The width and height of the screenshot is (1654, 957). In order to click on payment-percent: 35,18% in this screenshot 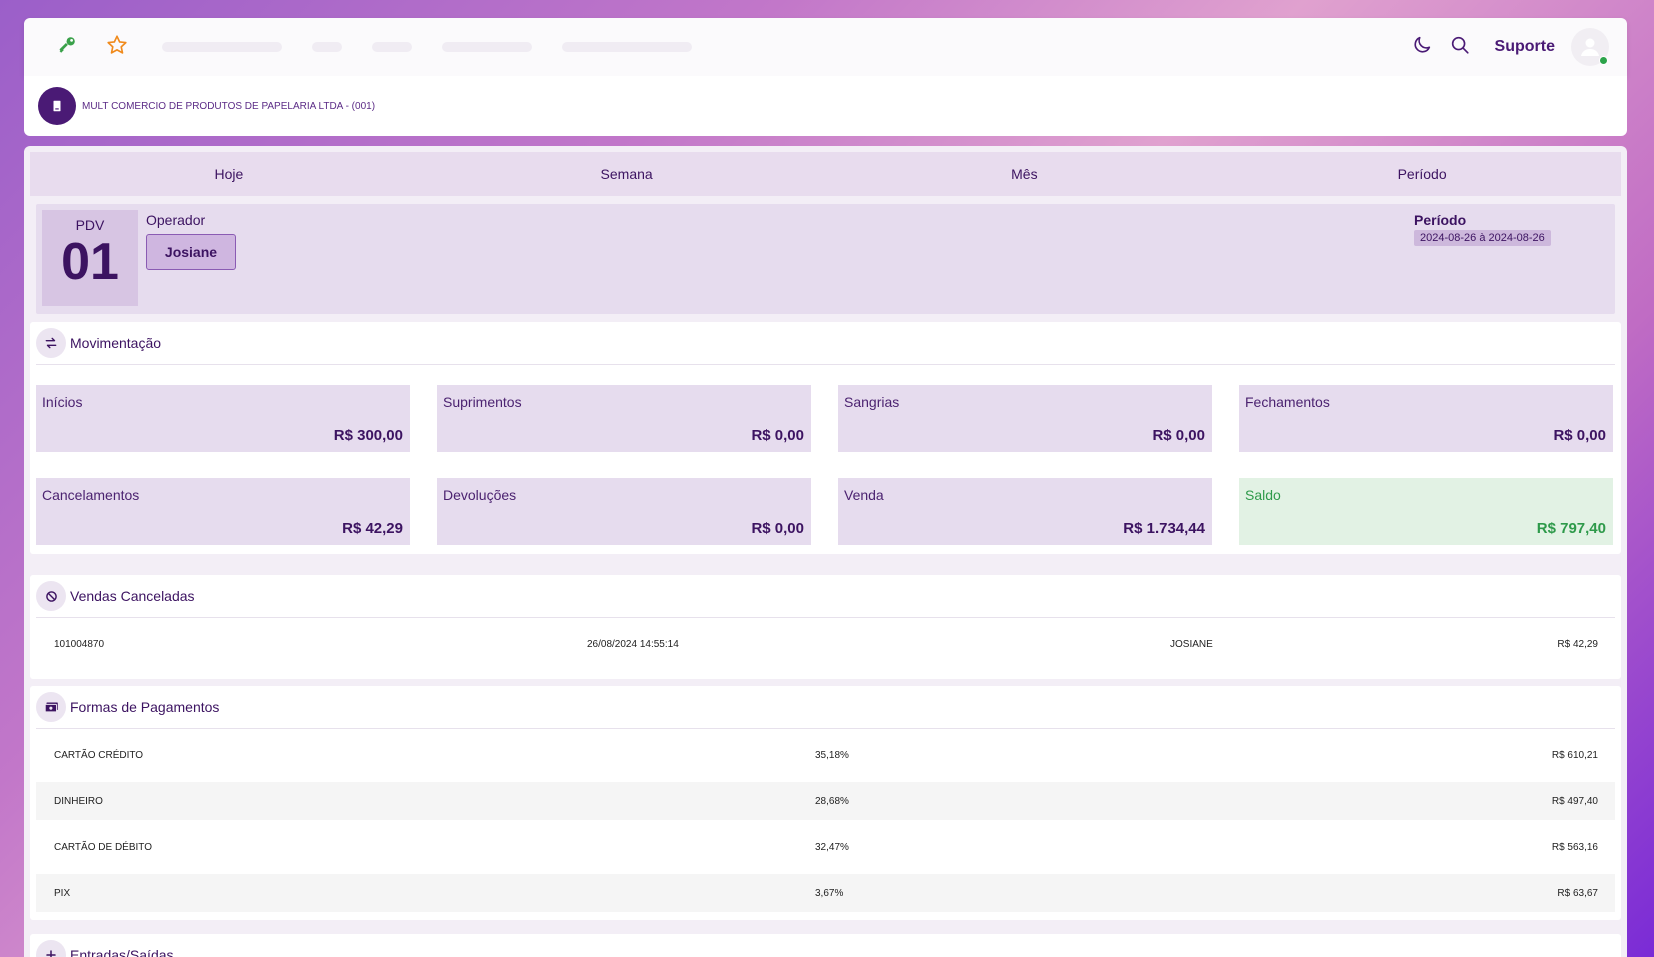, I will do `click(832, 755)`.